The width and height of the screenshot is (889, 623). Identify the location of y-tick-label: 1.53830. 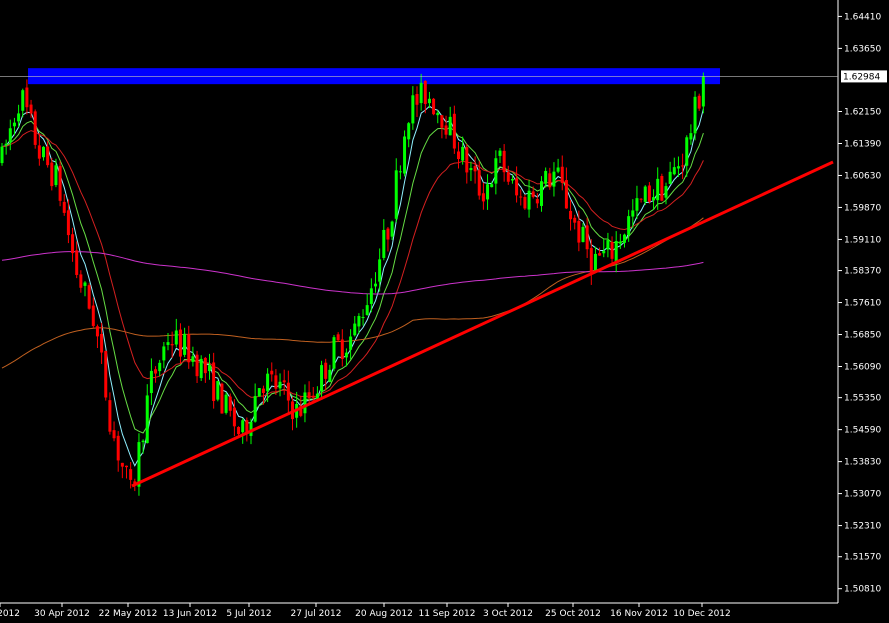
(862, 463).